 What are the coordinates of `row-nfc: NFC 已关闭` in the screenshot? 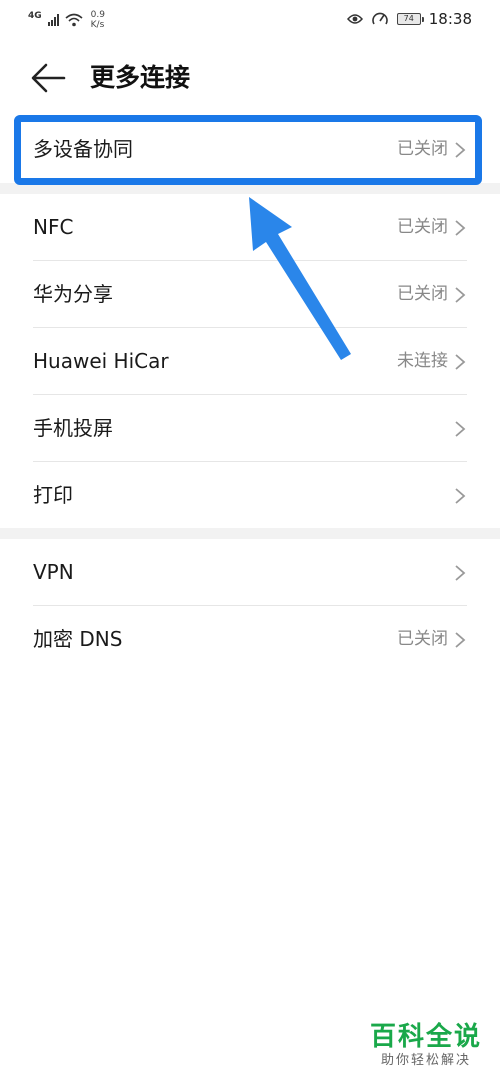 It's located at (250, 227).